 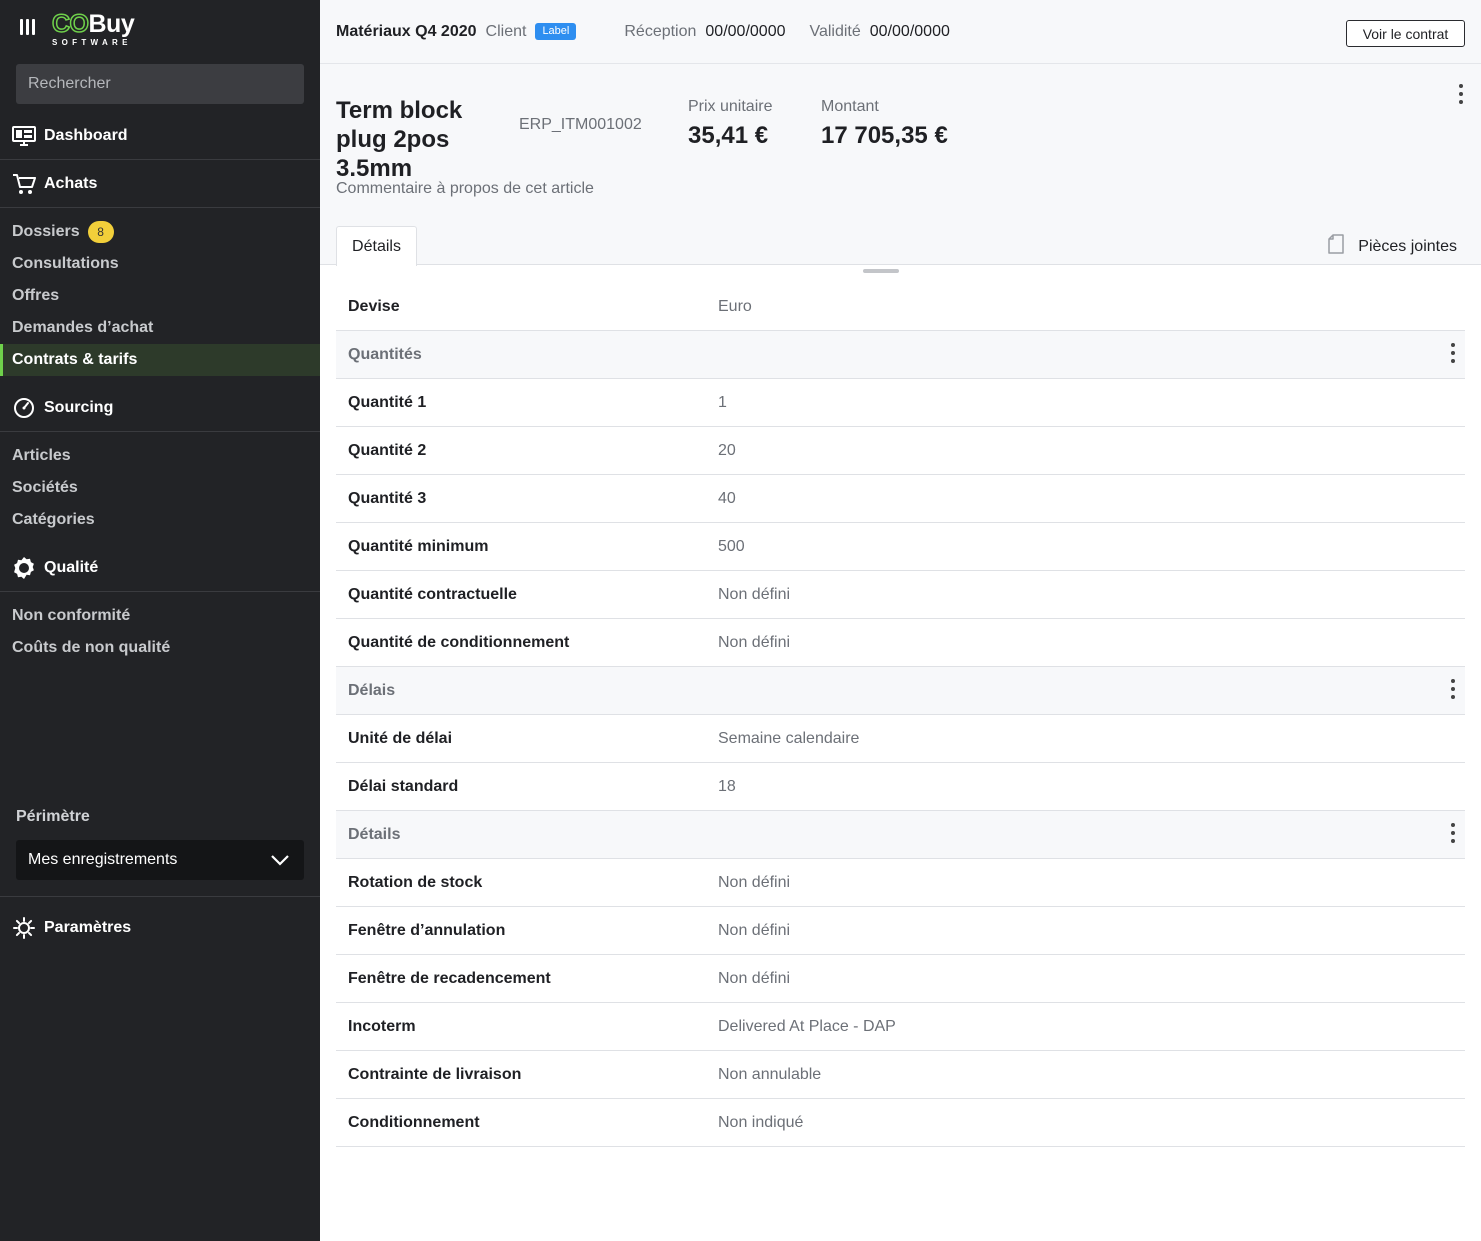 I want to click on view-contract-button: Voir le contrat, so click(x=1405, y=33).